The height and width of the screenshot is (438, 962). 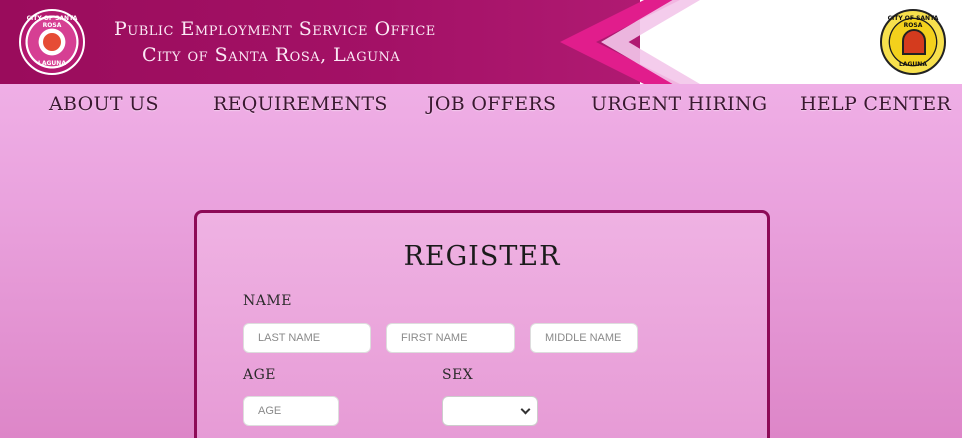 What do you see at coordinates (307, 338) in the screenshot?
I see `last-name-input` at bounding box center [307, 338].